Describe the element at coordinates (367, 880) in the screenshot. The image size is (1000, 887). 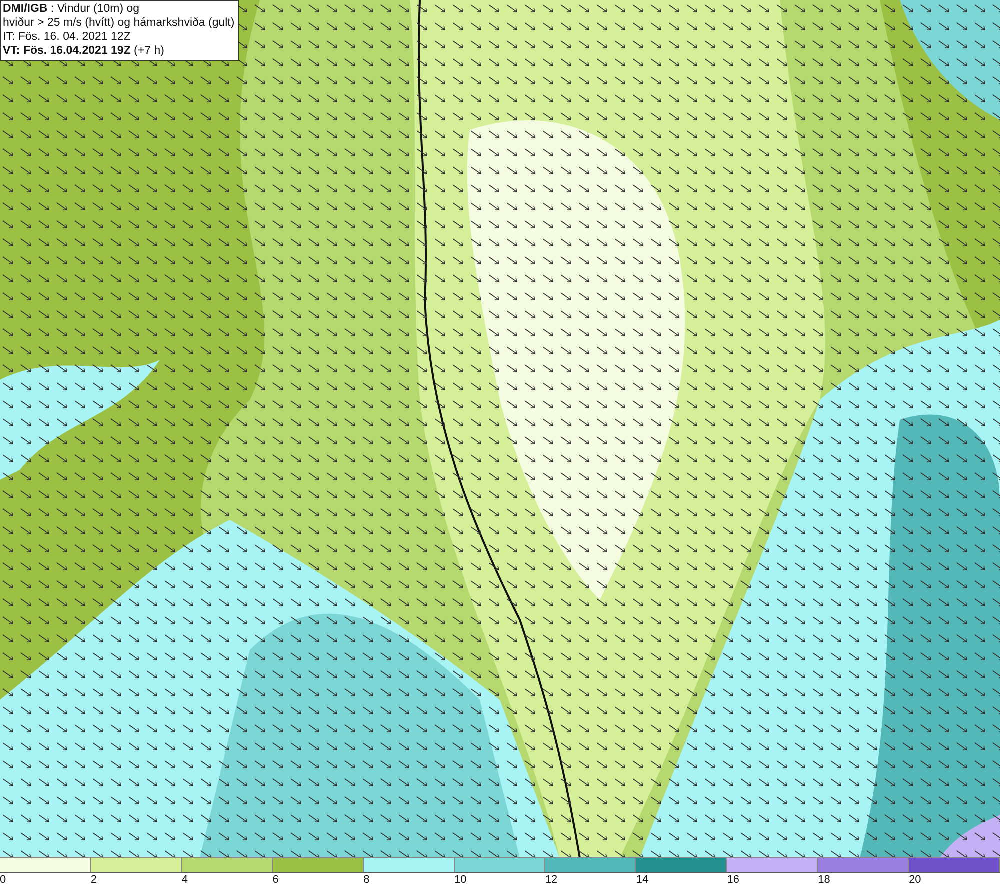
I see `legend-tick-label: 8` at that location.